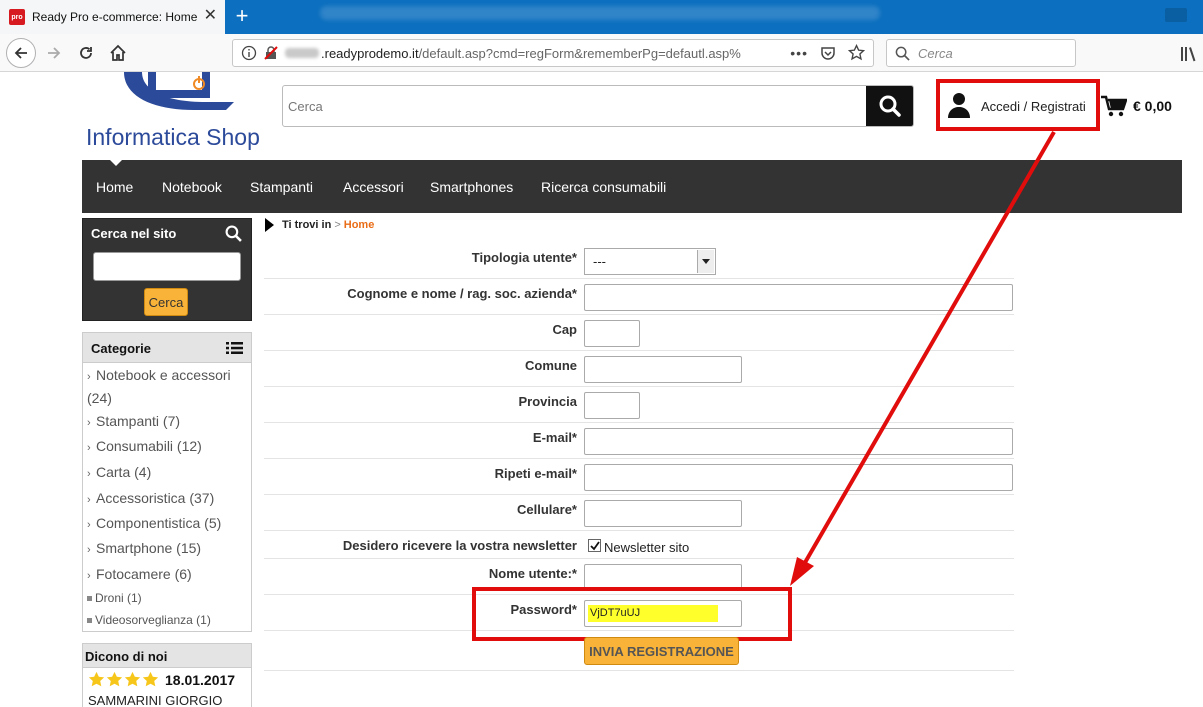  What do you see at coordinates (471, 187) in the screenshot?
I see `menu-item-smartphones: Smartphones` at bounding box center [471, 187].